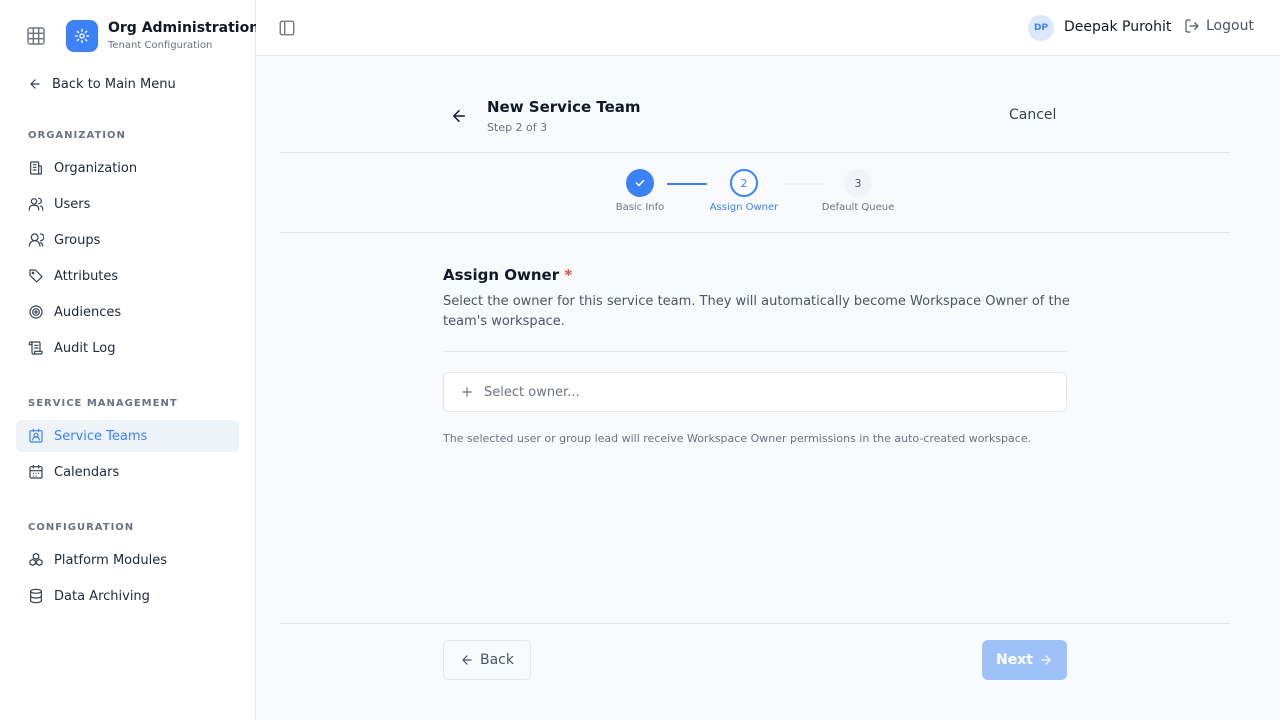 The height and width of the screenshot is (720, 1280). Describe the element at coordinates (1014, 660) in the screenshot. I see `next-button-label: Next` at that location.